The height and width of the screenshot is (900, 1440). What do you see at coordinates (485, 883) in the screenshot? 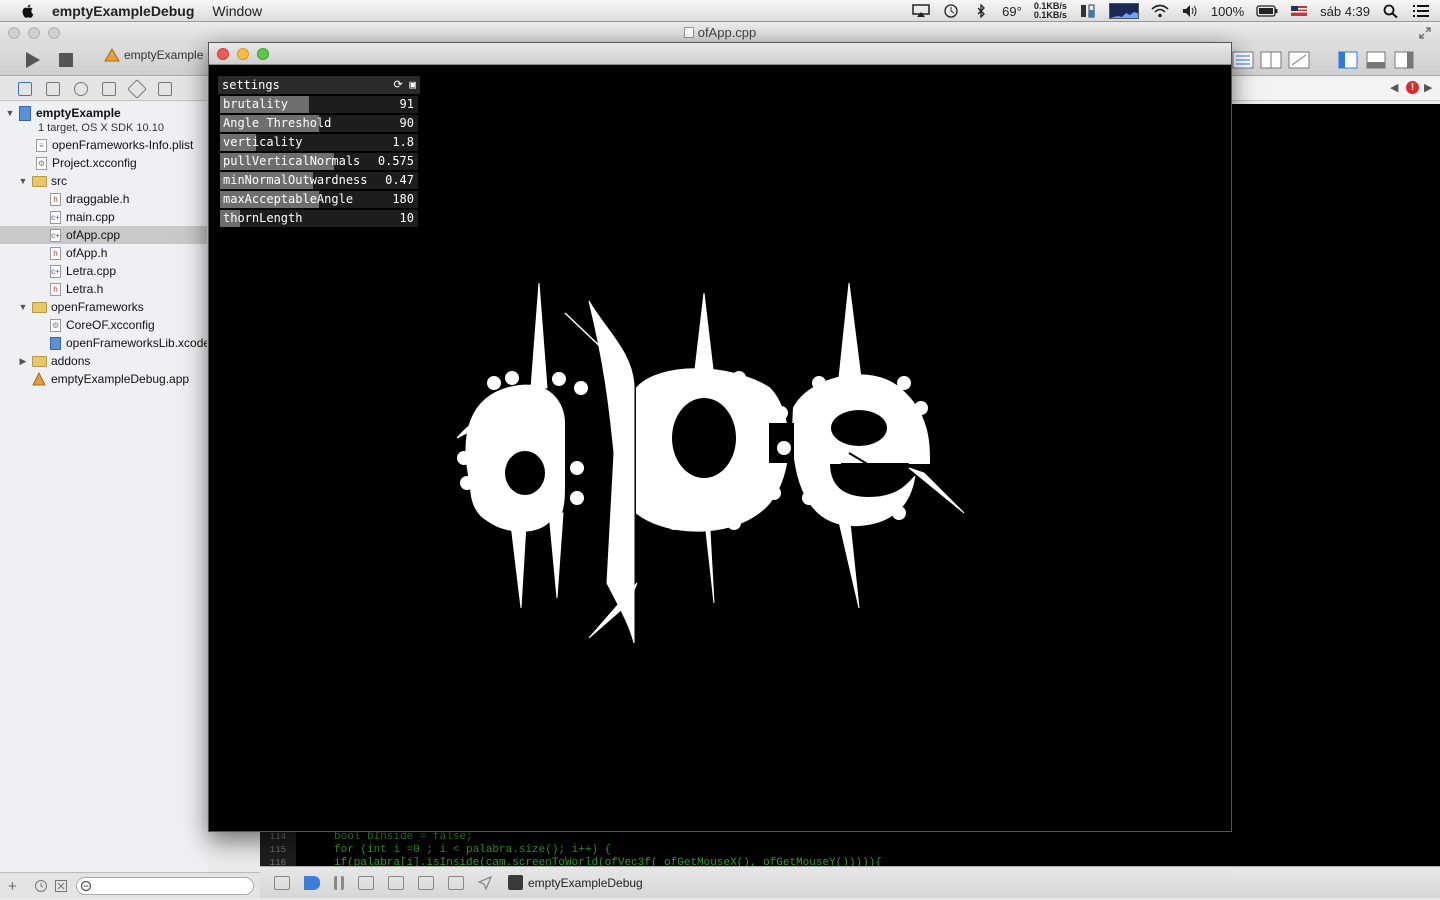
I see `location-icon` at bounding box center [485, 883].